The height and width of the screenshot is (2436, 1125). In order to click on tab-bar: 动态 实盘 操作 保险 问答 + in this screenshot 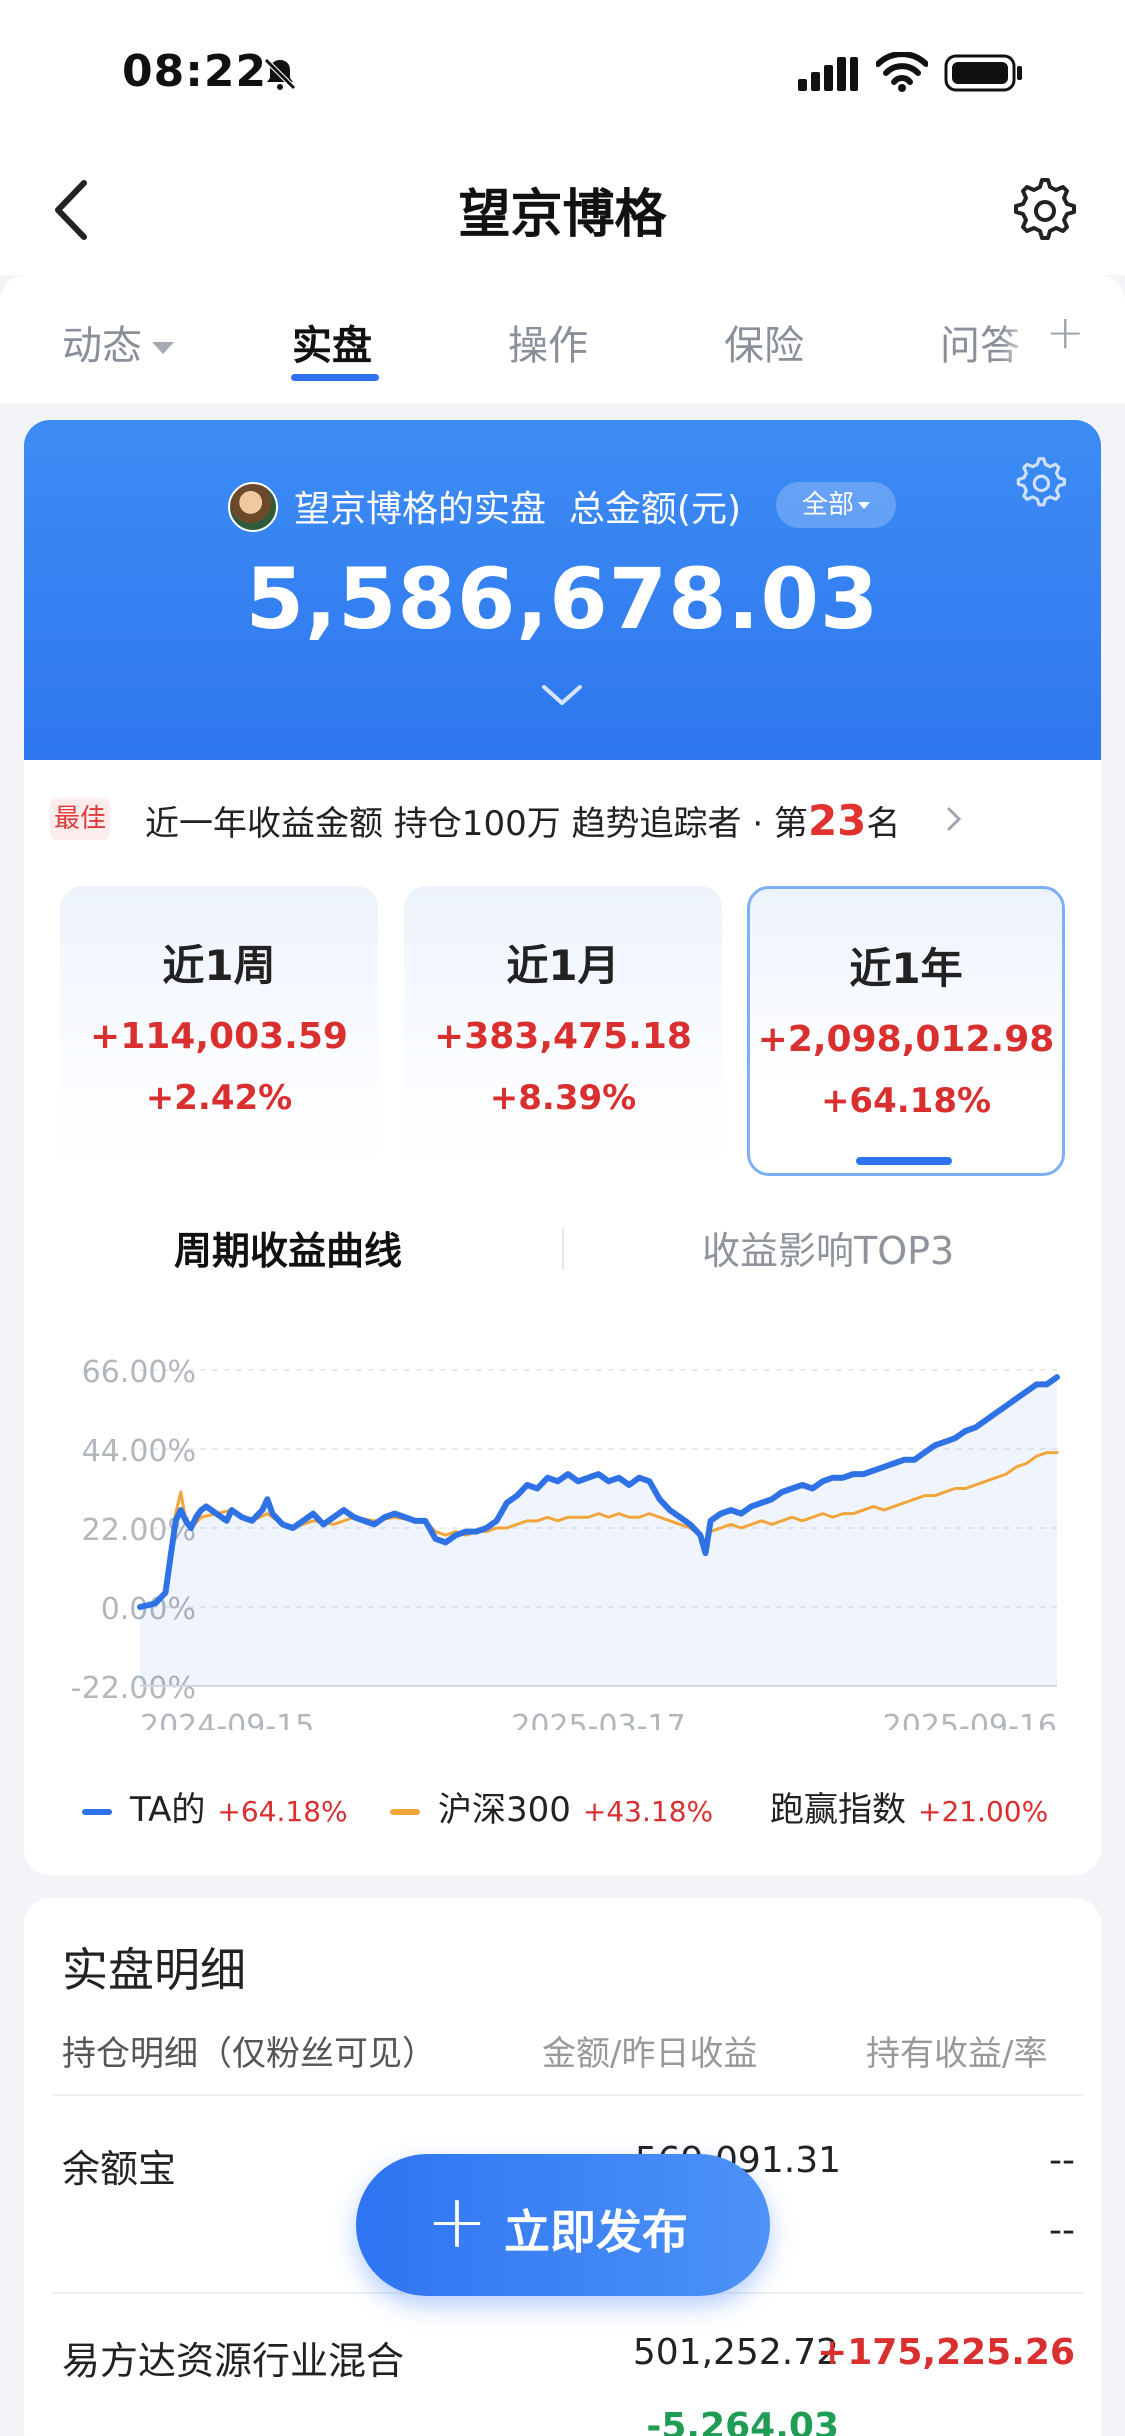, I will do `click(562, 339)`.